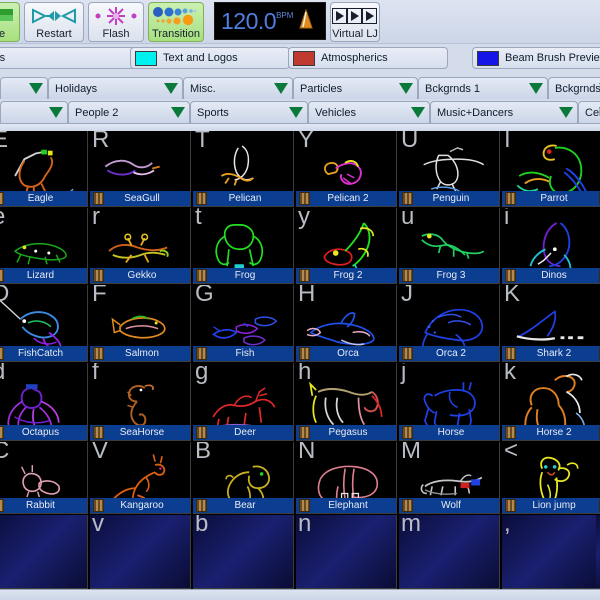  I want to click on cue-caption-bar: Eagle, so click(43, 198).